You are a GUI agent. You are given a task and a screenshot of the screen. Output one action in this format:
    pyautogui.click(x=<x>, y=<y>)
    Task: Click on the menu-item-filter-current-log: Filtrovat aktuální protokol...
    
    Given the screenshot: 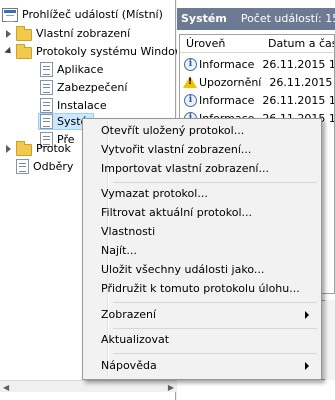 What is the action you would take?
    pyautogui.click(x=202, y=212)
    